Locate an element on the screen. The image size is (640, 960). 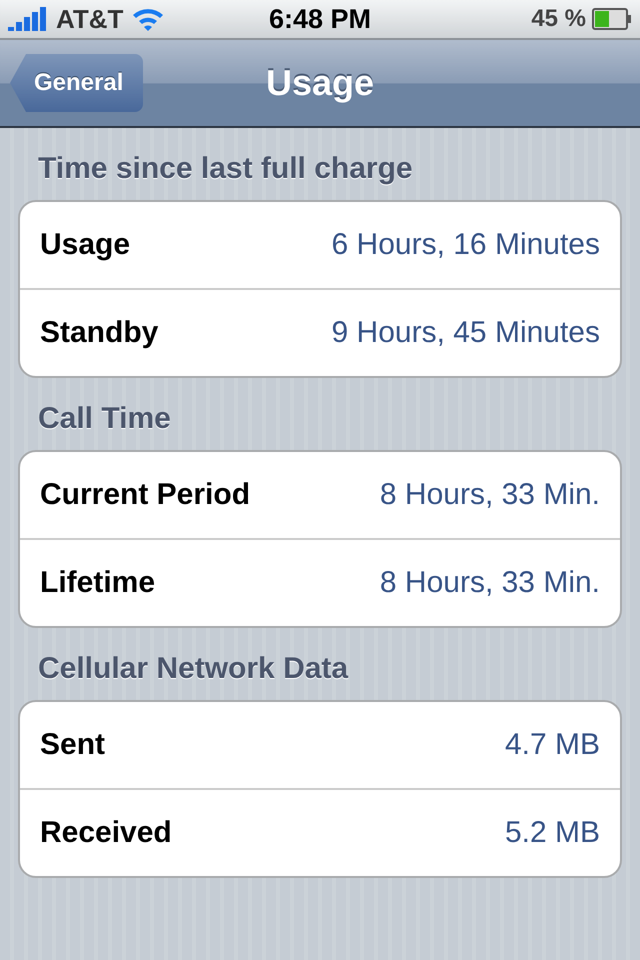
row-value: 5.2 MB is located at coordinates (552, 833).